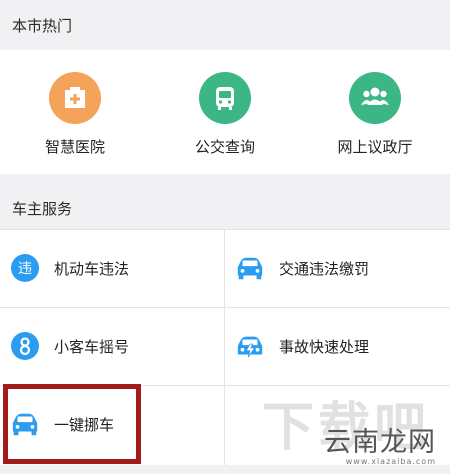  I want to click on people-icon, so click(375, 98).